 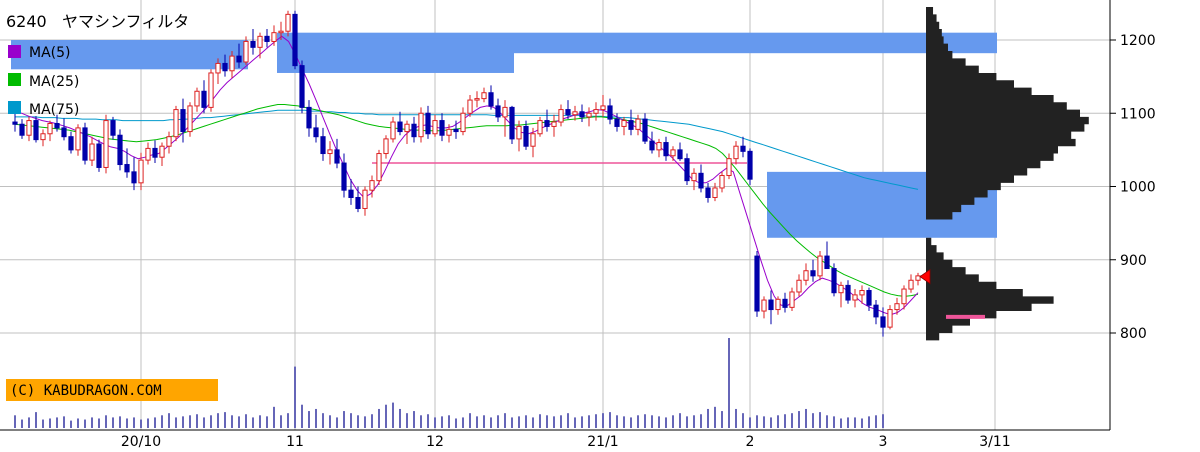 What do you see at coordinates (1133, 334) in the screenshot?
I see `y-tick-label: 800` at bounding box center [1133, 334].